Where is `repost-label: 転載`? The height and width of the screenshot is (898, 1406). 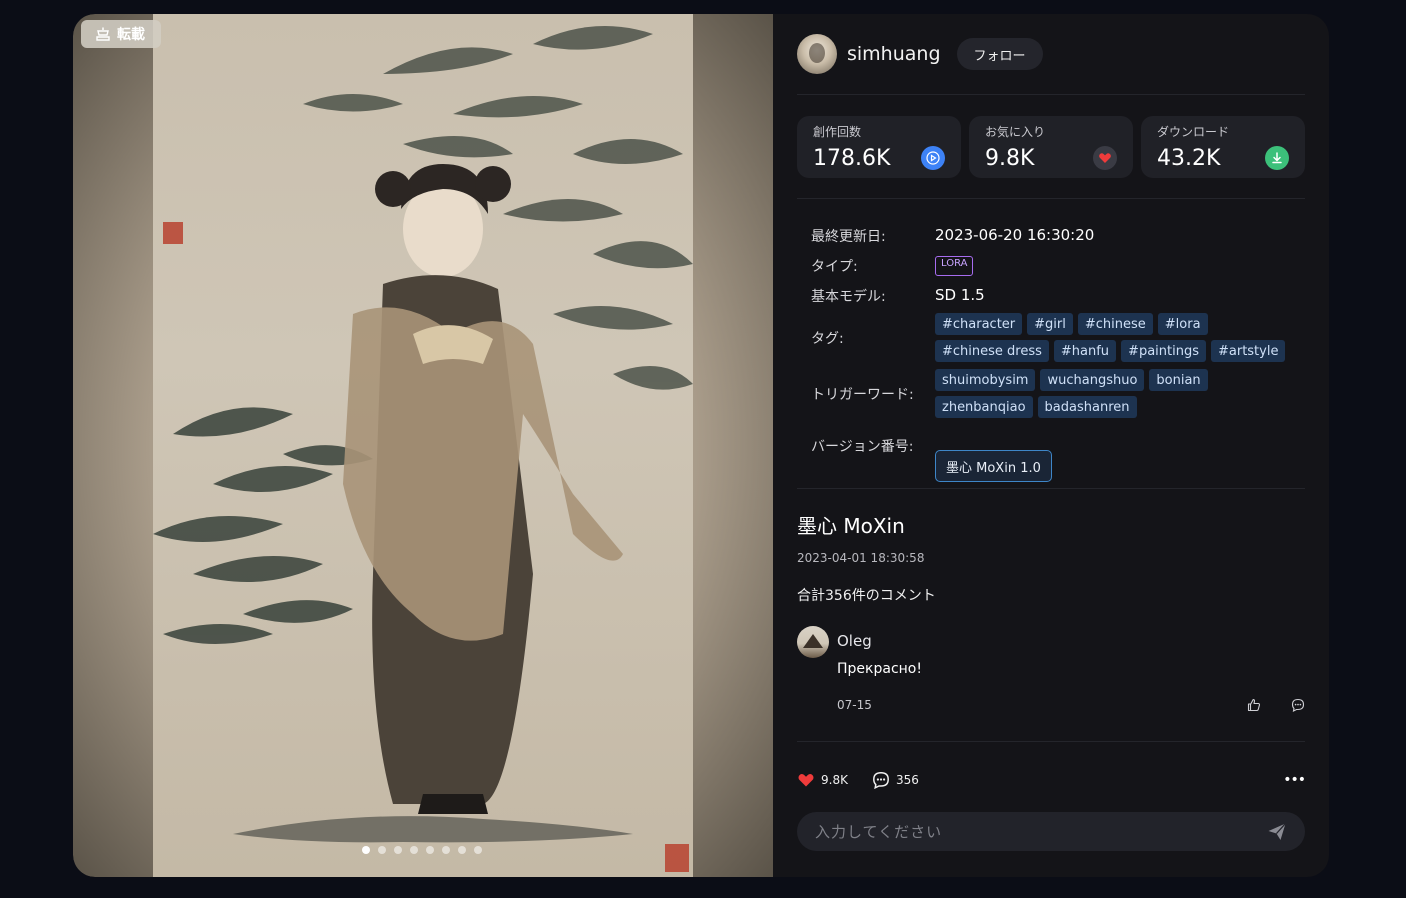 repost-label: 転載 is located at coordinates (131, 35).